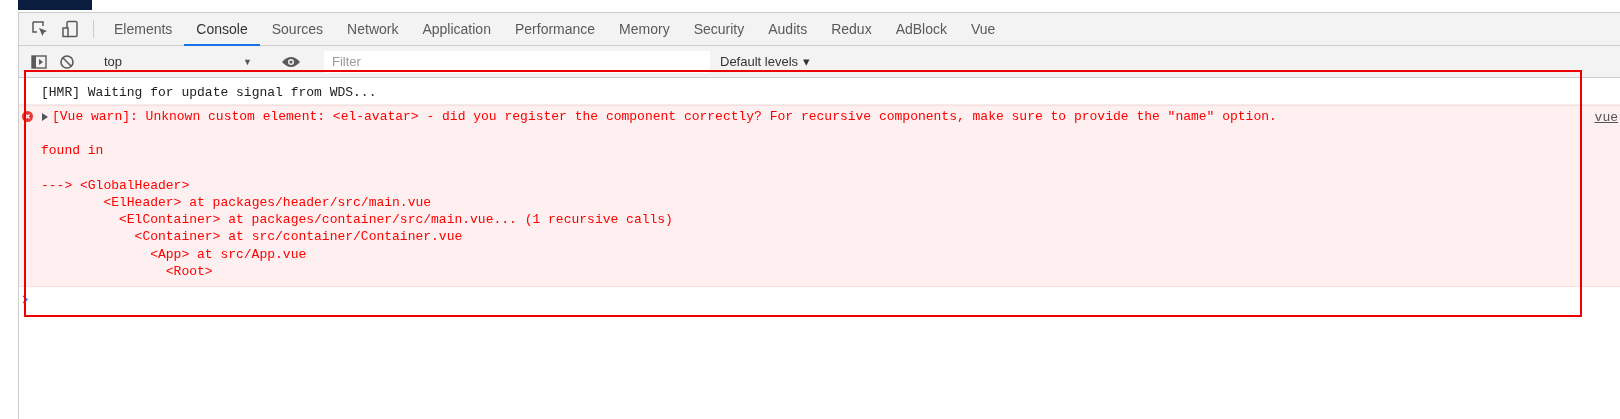 This screenshot has height=419, width=1620. I want to click on tab: Audits, so click(788, 29).